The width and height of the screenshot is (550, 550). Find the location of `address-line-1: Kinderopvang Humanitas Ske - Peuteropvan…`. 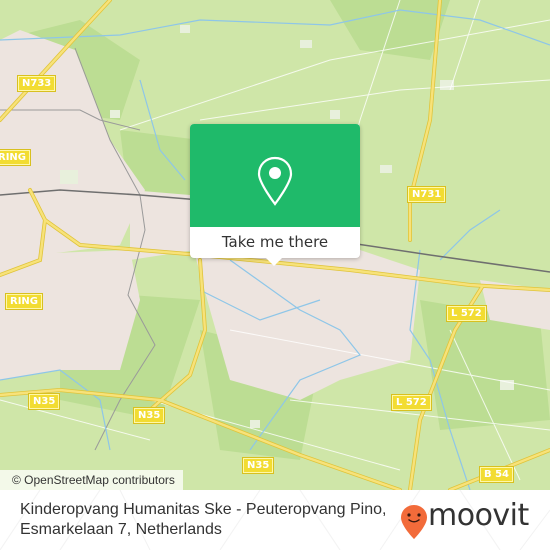

address-line-1: Kinderopvang Humanitas Ske - Peuteropvan… is located at coordinates (203, 509).